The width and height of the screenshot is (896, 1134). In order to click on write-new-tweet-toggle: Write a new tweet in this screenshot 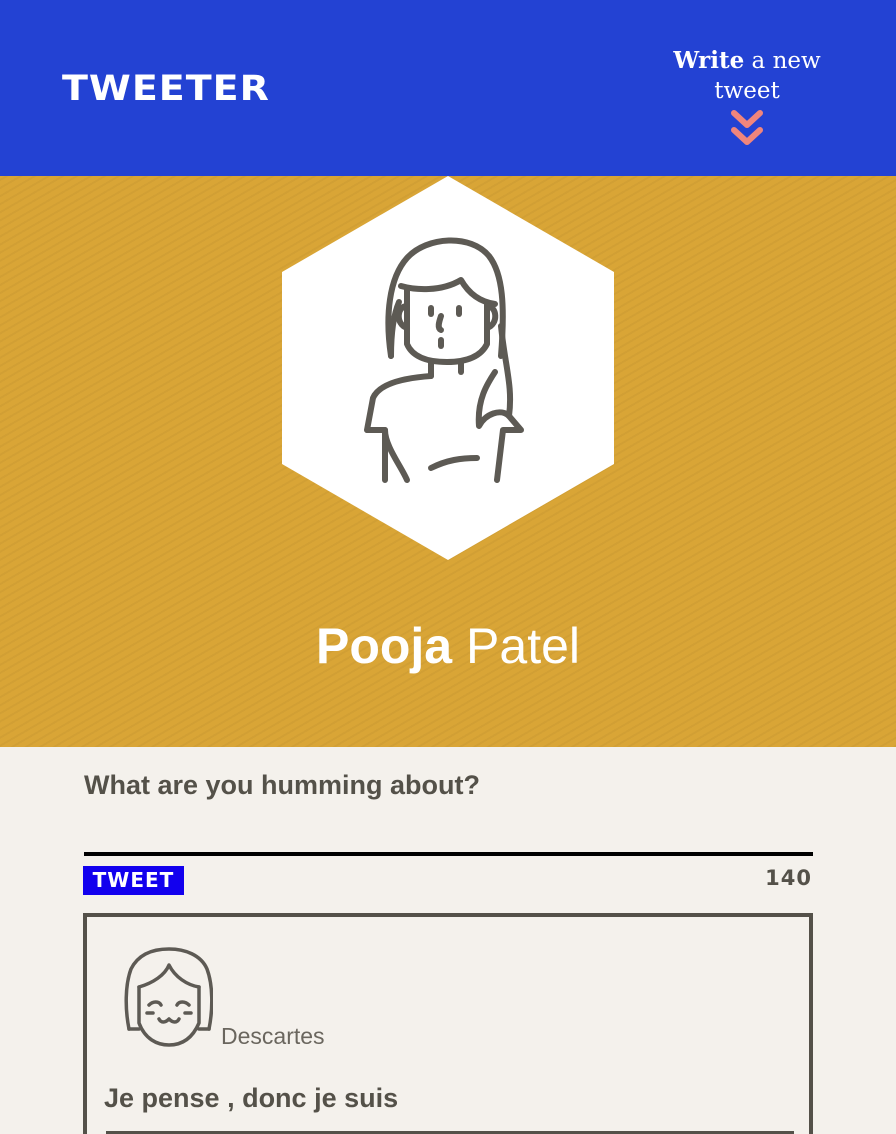, I will do `click(747, 95)`.